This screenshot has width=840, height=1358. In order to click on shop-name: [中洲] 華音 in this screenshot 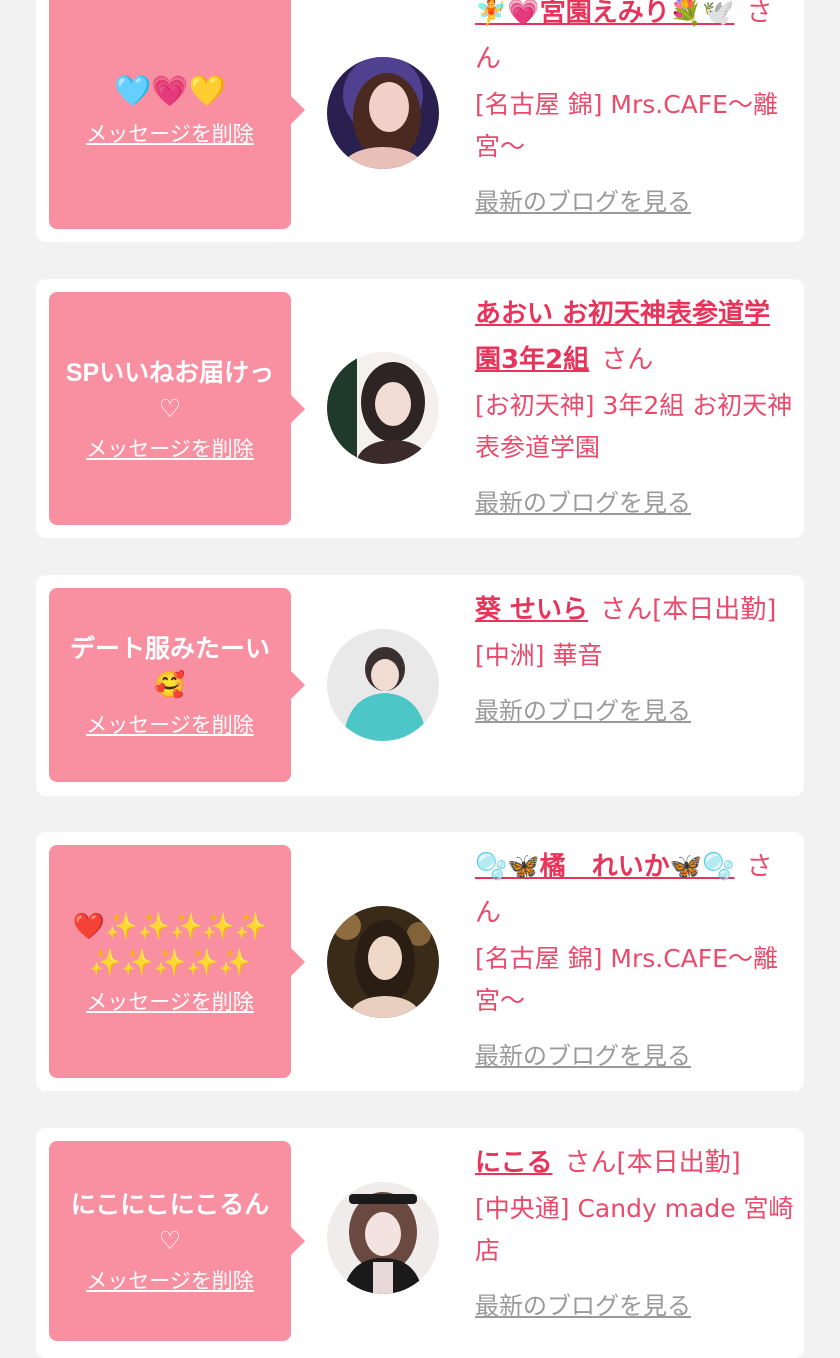, I will do `click(539, 655)`.